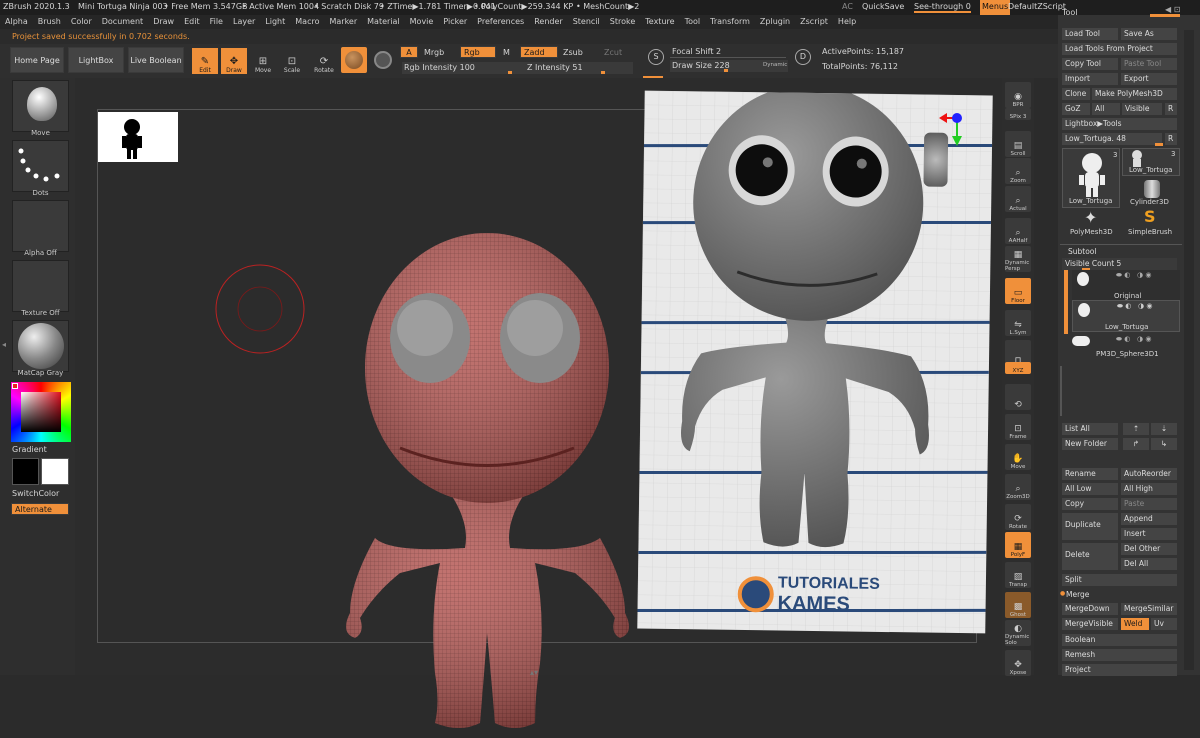  What do you see at coordinates (659, 22) in the screenshot?
I see `menu-texture: Texture` at bounding box center [659, 22].